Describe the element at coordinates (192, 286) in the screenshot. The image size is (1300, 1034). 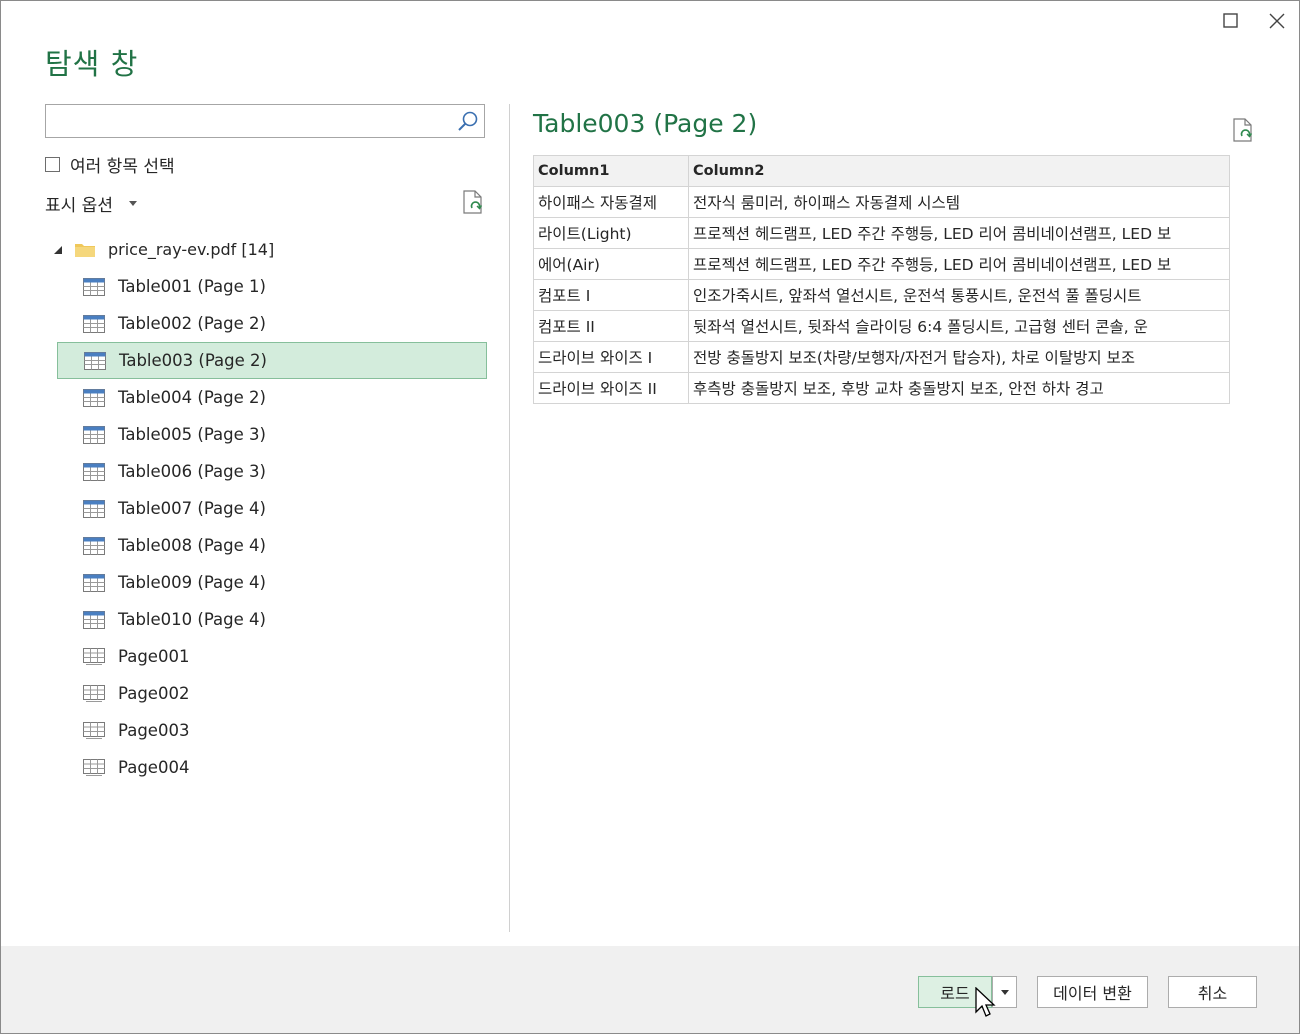
I see `tree-item-label: Table001 (Page 1)` at that location.